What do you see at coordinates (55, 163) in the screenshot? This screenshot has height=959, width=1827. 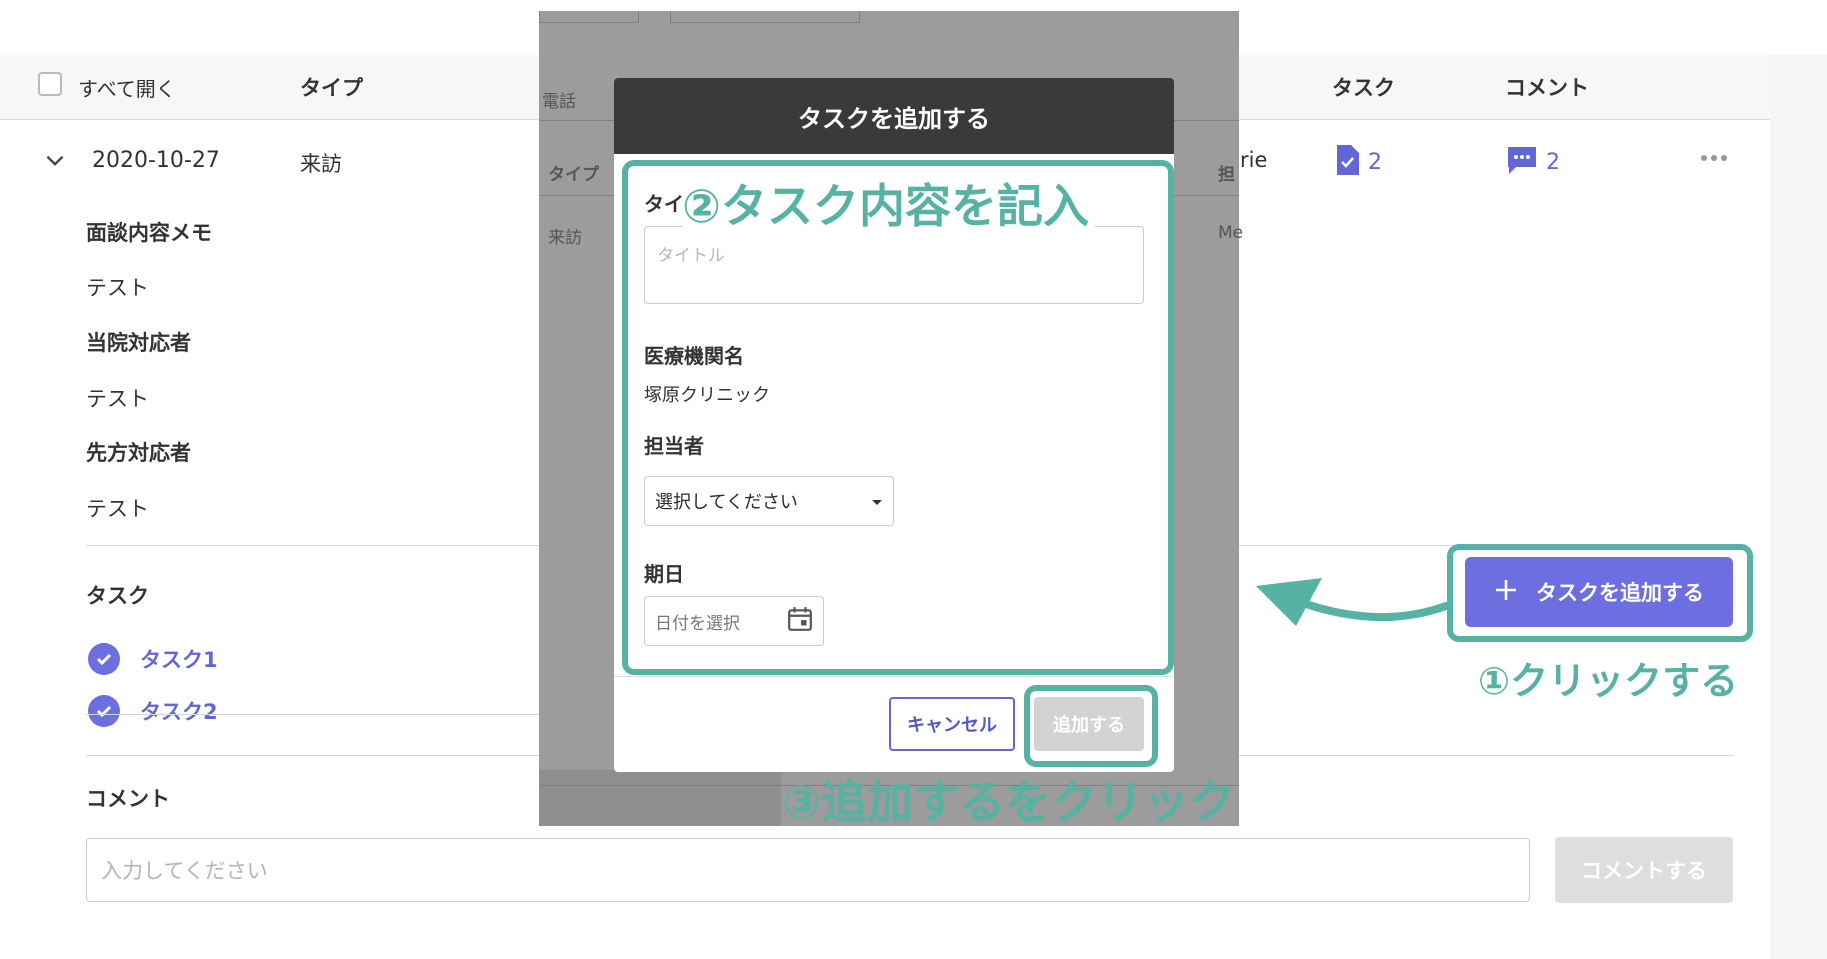 I see `chevron-down-icon` at bounding box center [55, 163].